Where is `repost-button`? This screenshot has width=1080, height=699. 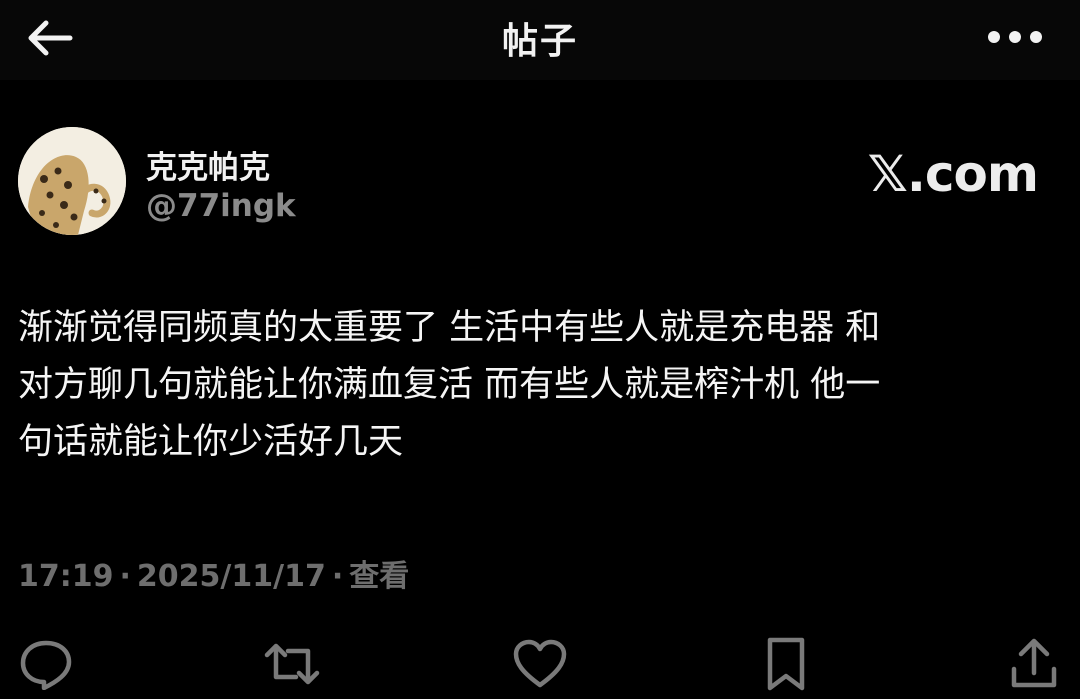 repost-button is located at coordinates (292, 664).